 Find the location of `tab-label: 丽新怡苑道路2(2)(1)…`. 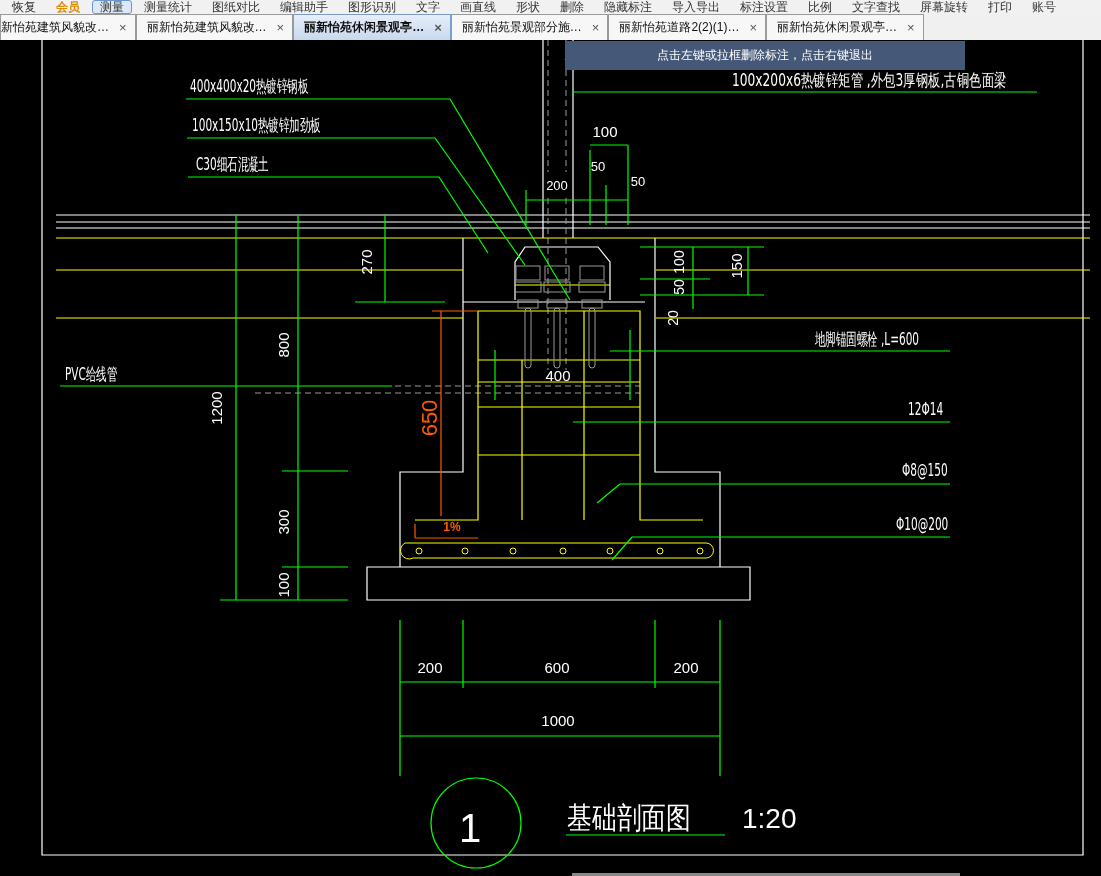

tab-label: 丽新怡苑道路2(2)(1)… is located at coordinates (679, 27).